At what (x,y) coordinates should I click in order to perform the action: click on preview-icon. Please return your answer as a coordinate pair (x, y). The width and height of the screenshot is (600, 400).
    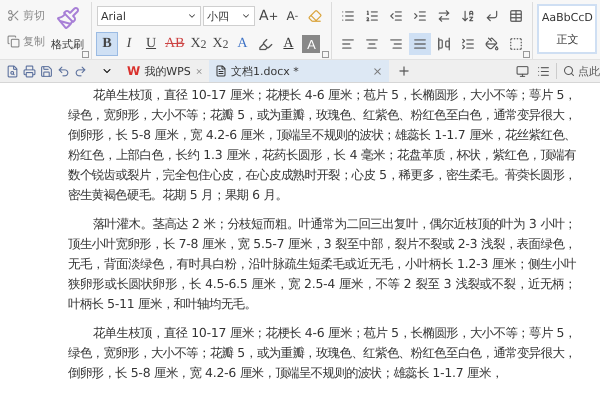
    Looking at the image, I should click on (12, 71).